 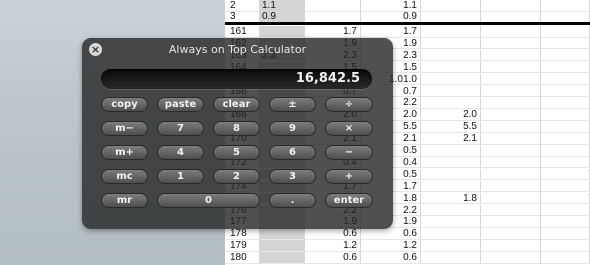 I want to click on digit-1-button: 1, so click(x=180, y=176).